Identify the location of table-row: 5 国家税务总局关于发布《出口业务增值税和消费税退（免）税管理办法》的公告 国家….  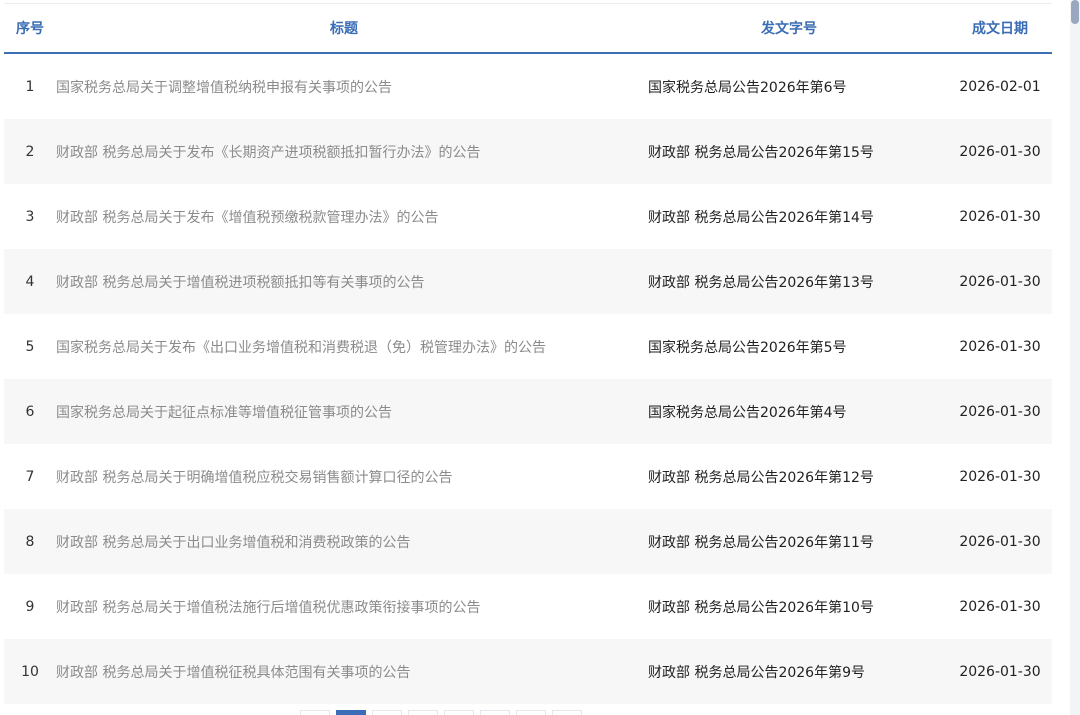
(528, 346).